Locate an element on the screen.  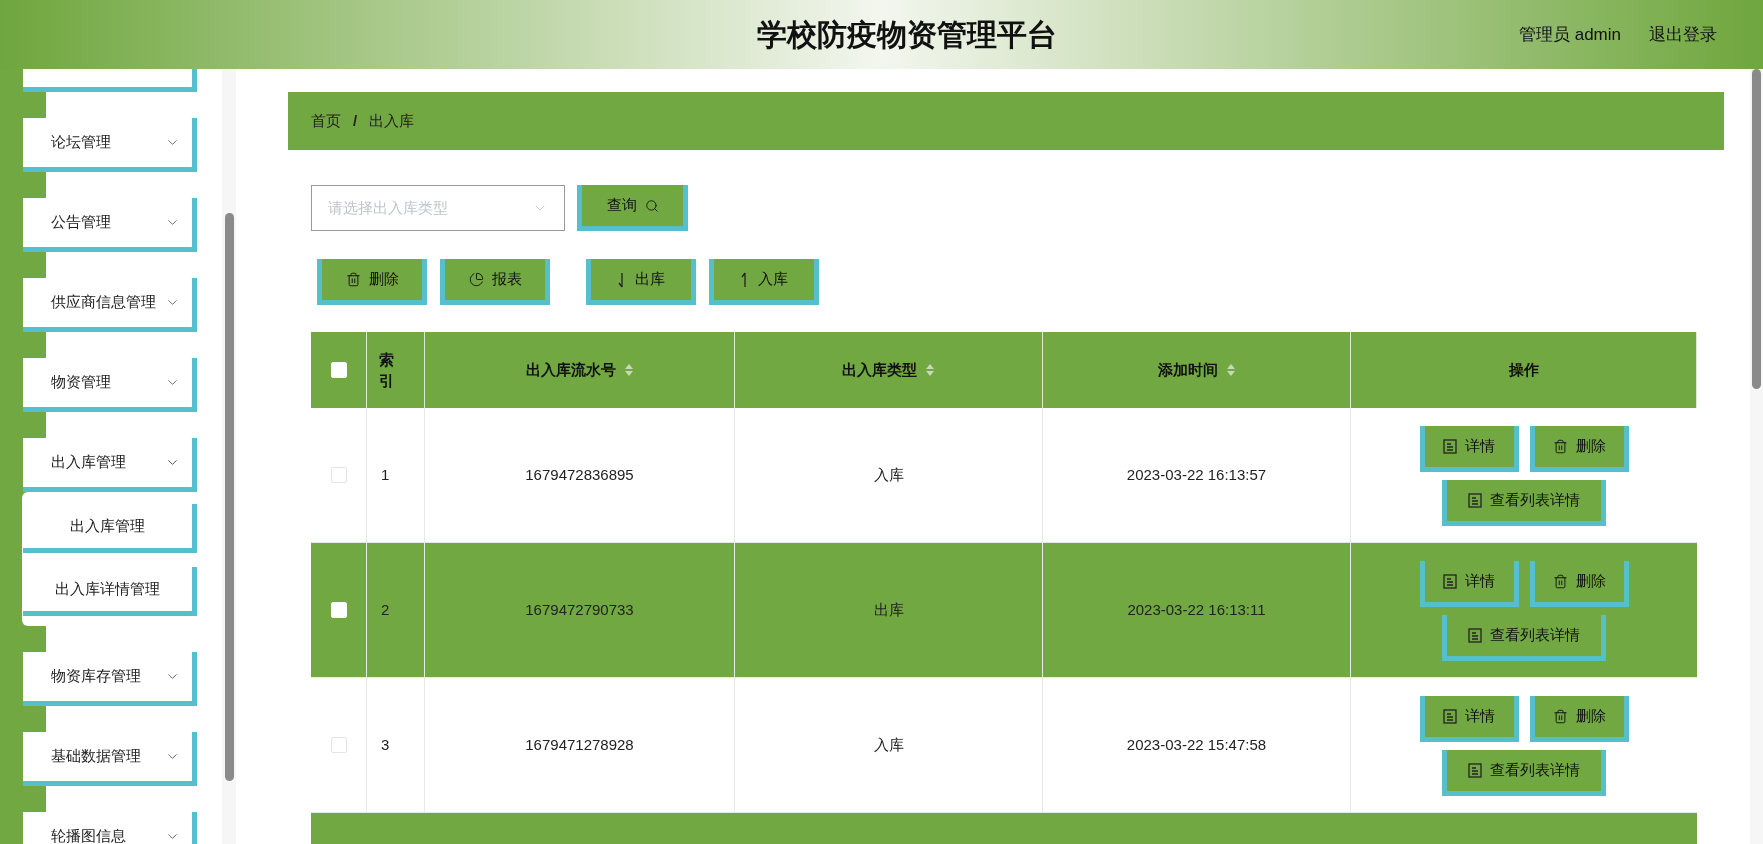
column-header: 操作 is located at coordinates (1523, 369).